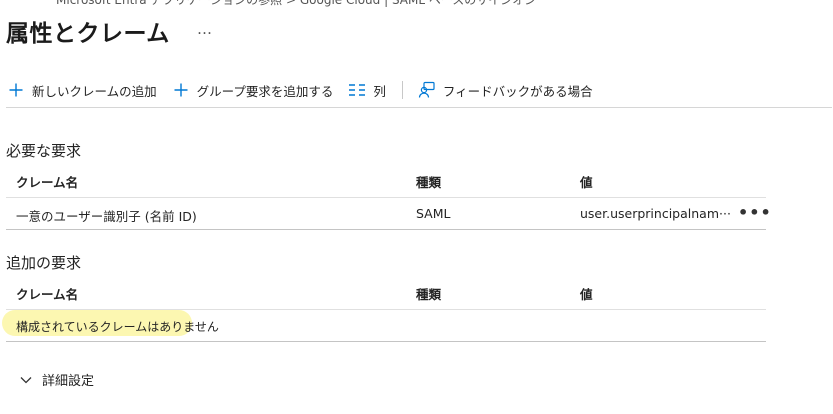 The width and height of the screenshot is (833, 414). Describe the element at coordinates (106, 216) in the screenshot. I see `claim-name-cell: 一意のユーザー識別子 (名前 ID)` at that location.